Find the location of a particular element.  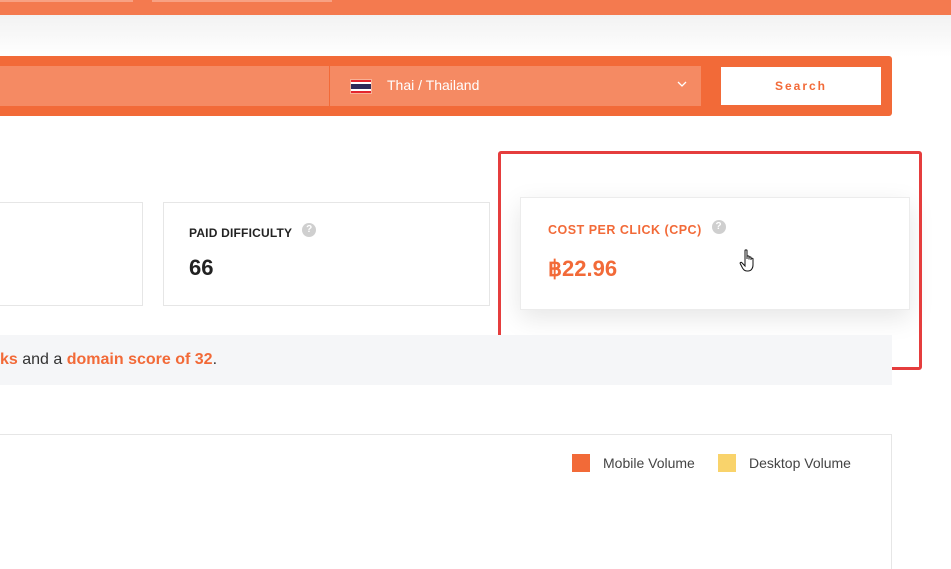

mobile-volume-swatch is located at coordinates (581, 463).